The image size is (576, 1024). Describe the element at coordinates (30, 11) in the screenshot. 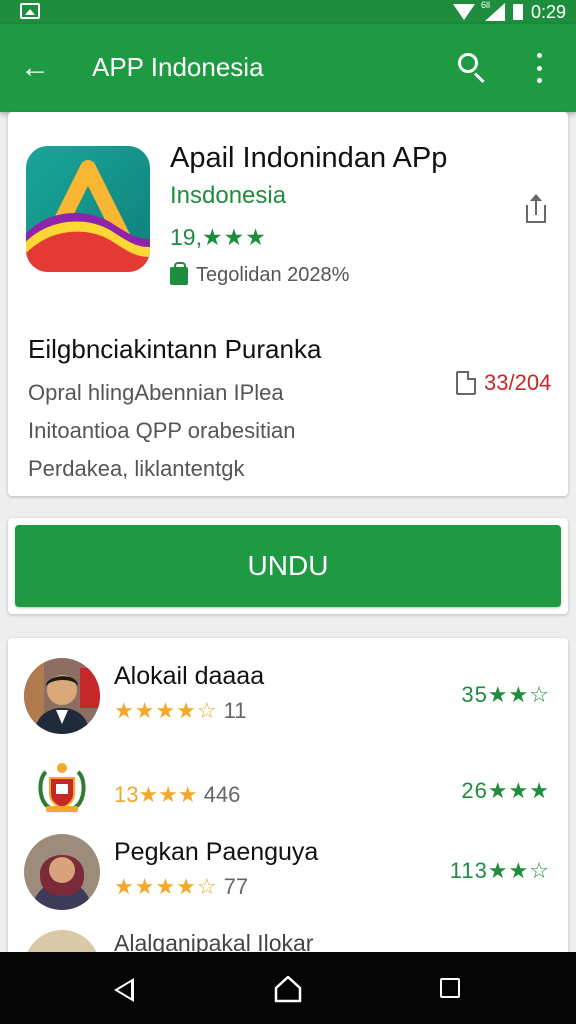

I see `gallery-notification-icon` at that location.